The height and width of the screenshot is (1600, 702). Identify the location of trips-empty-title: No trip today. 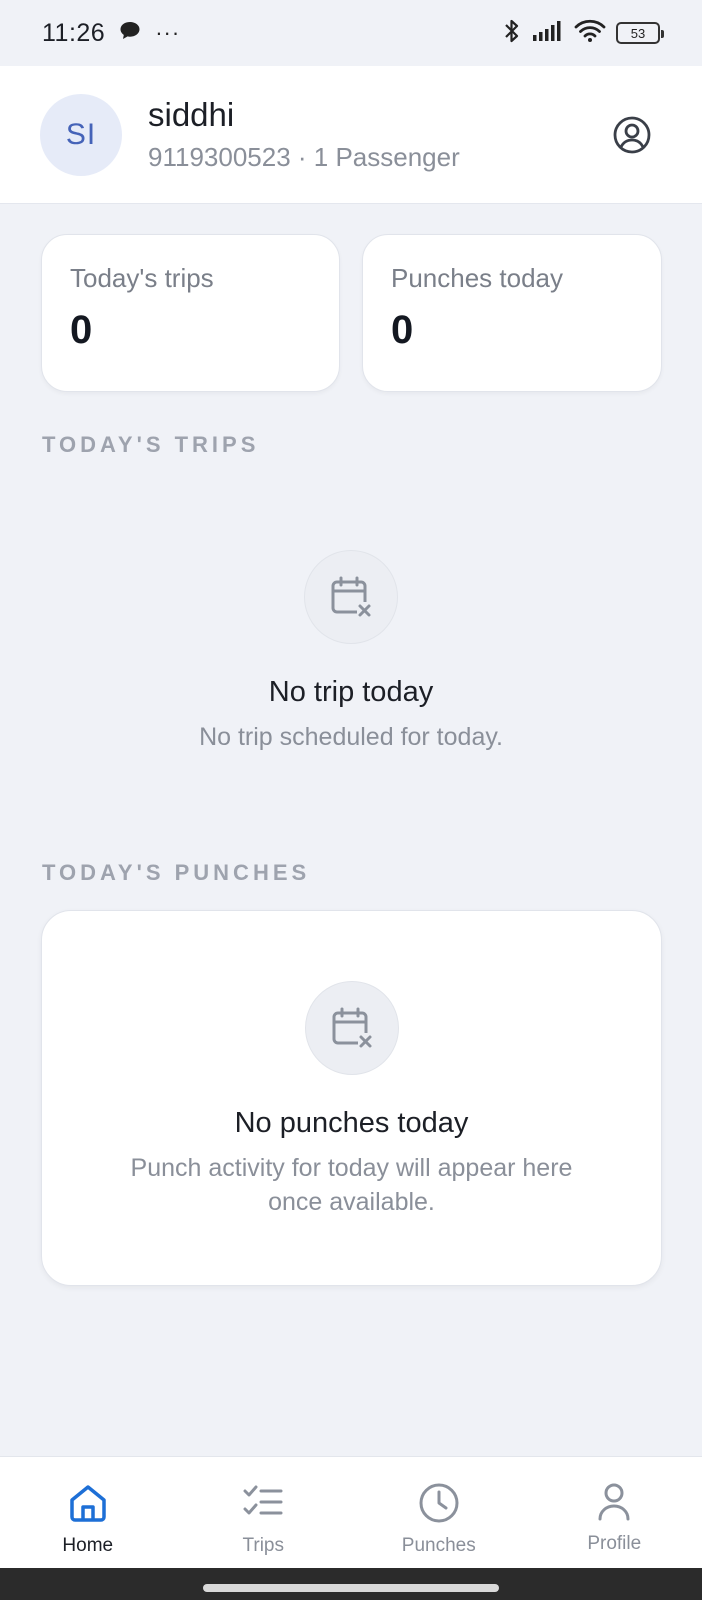
(351, 692).